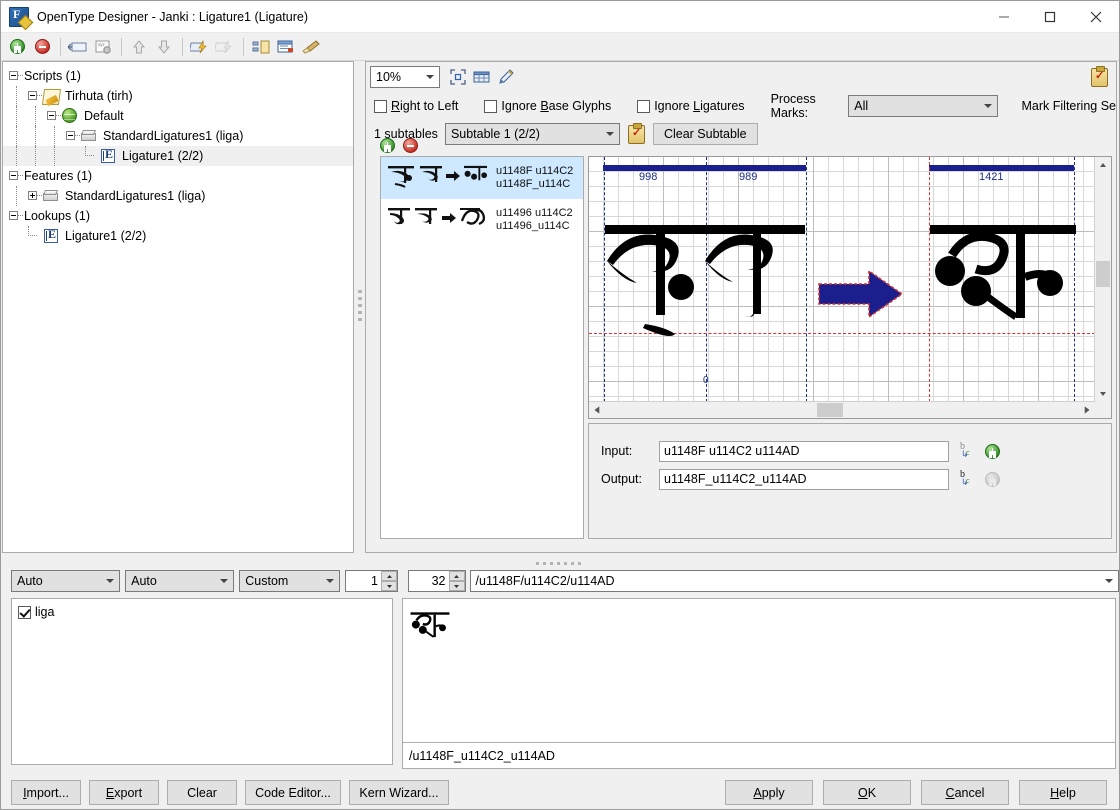  Describe the element at coordinates (965, 792) in the screenshot. I see `cancel-button: Cancel` at that location.